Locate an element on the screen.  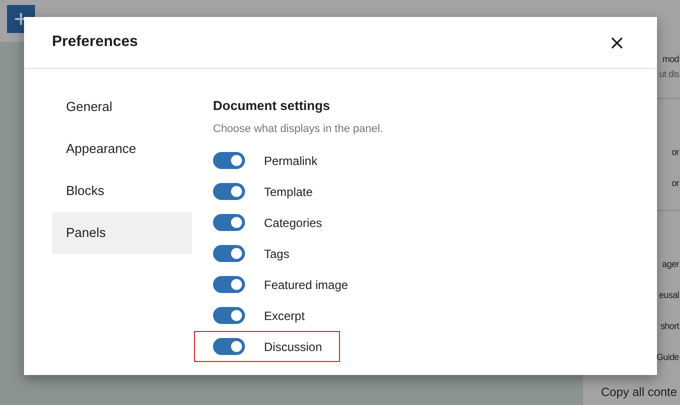
section-description: Choose what displays in the panel. is located at coordinates (298, 129).